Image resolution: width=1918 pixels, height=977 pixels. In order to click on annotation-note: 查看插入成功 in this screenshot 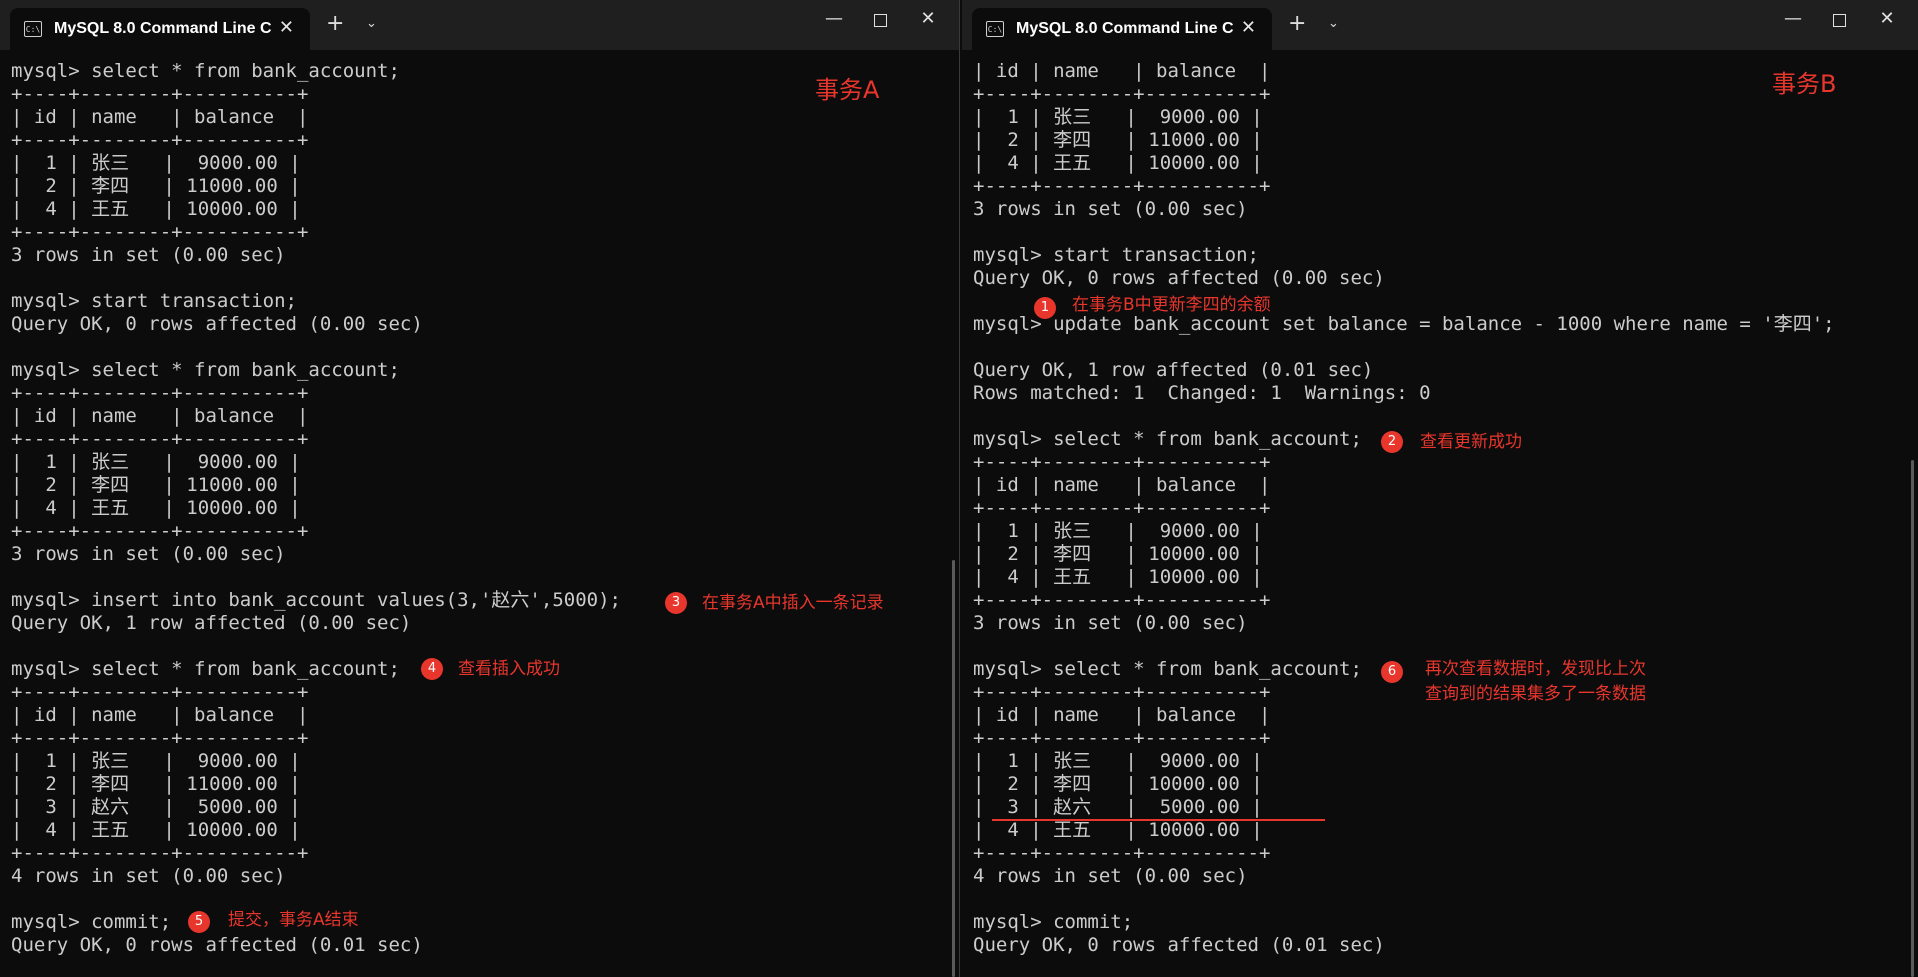, I will do `click(509, 669)`.